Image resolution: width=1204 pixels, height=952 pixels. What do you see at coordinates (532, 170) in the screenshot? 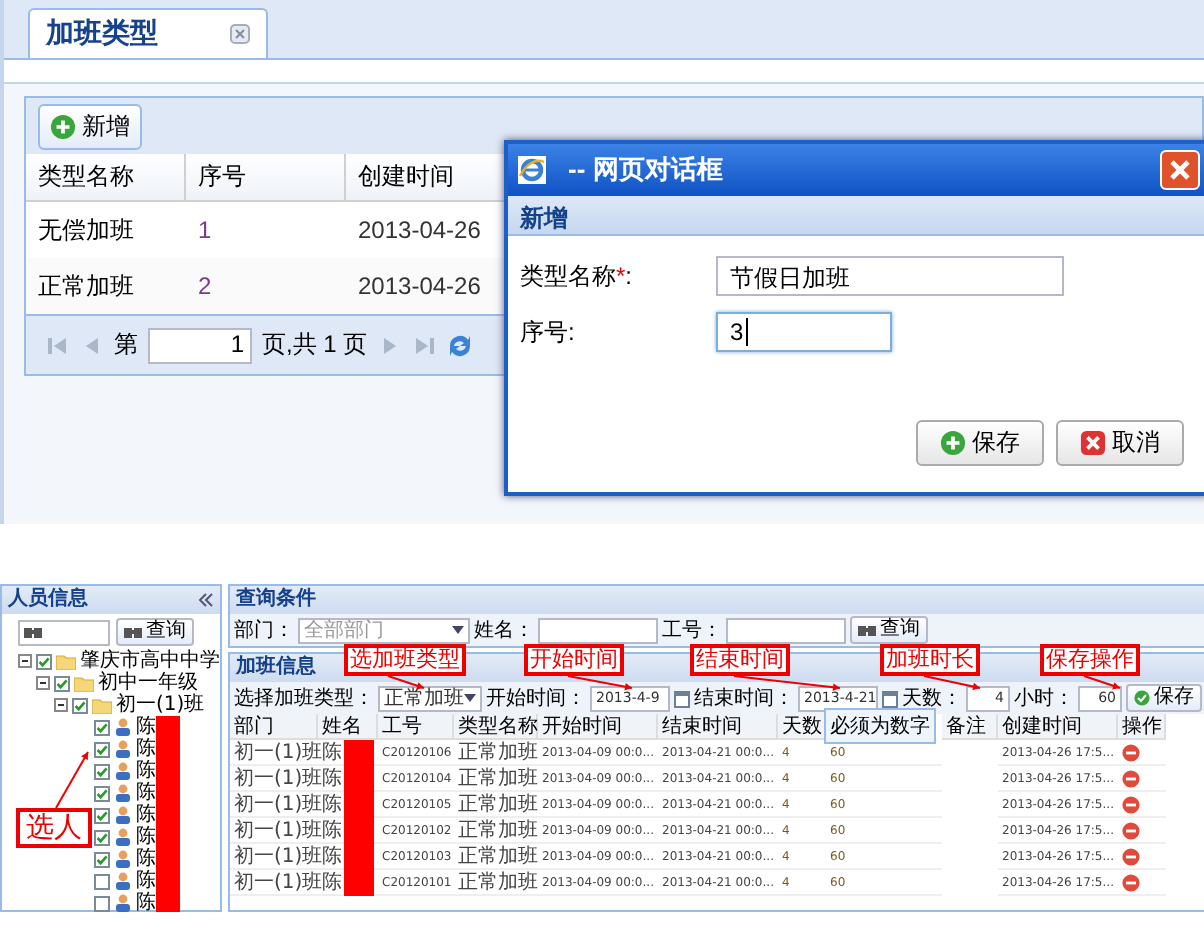
I see `browser-icon` at bounding box center [532, 170].